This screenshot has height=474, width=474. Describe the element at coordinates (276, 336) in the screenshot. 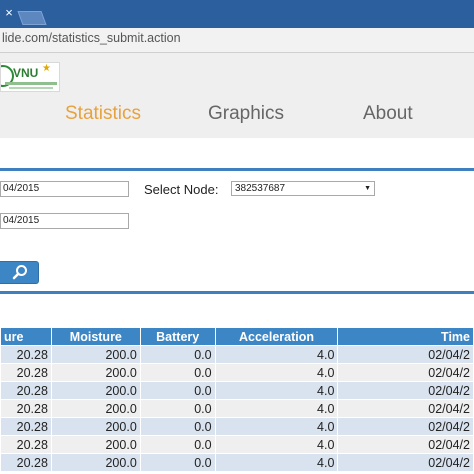

I see `col-header-acceleration: Acceleration` at that location.